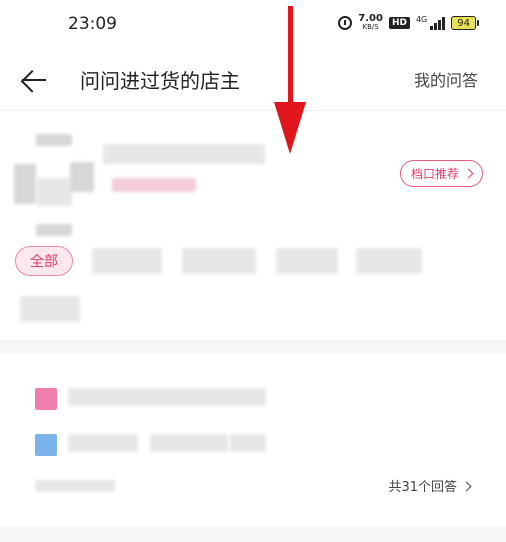 The image size is (506, 542). What do you see at coordinates (33, 80) in the screenshot?
I see `back-arrow-icon` at bounding box center [33, 80].